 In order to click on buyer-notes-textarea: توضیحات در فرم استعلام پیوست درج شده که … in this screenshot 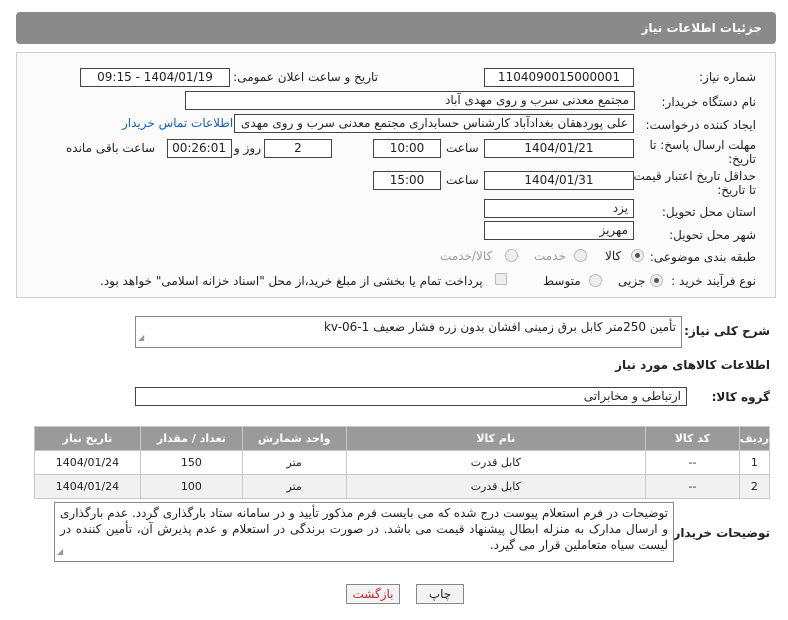, I will do `click(364, 532)`.